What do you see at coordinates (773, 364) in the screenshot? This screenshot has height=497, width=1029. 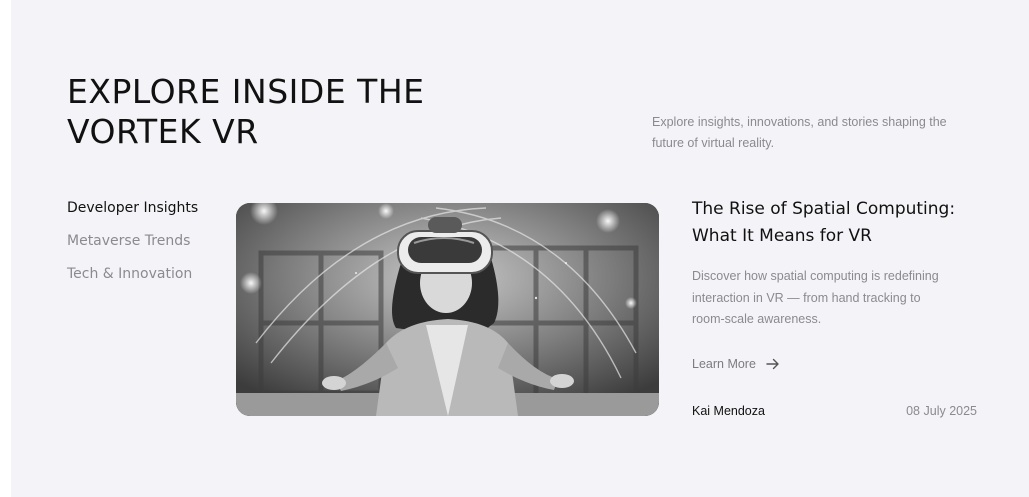 I see `arrow-right-icon` at bounding box center [773, 364].